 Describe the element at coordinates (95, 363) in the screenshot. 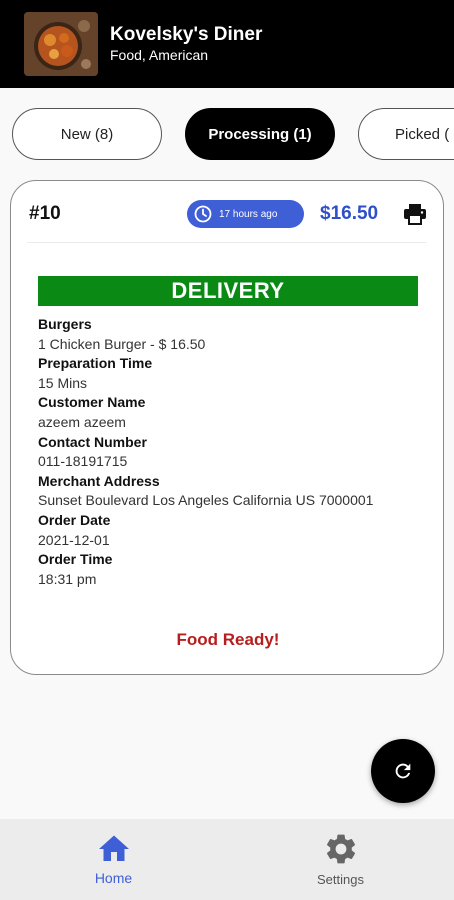

I see `prep-time-label: Preparation Time` at that location.